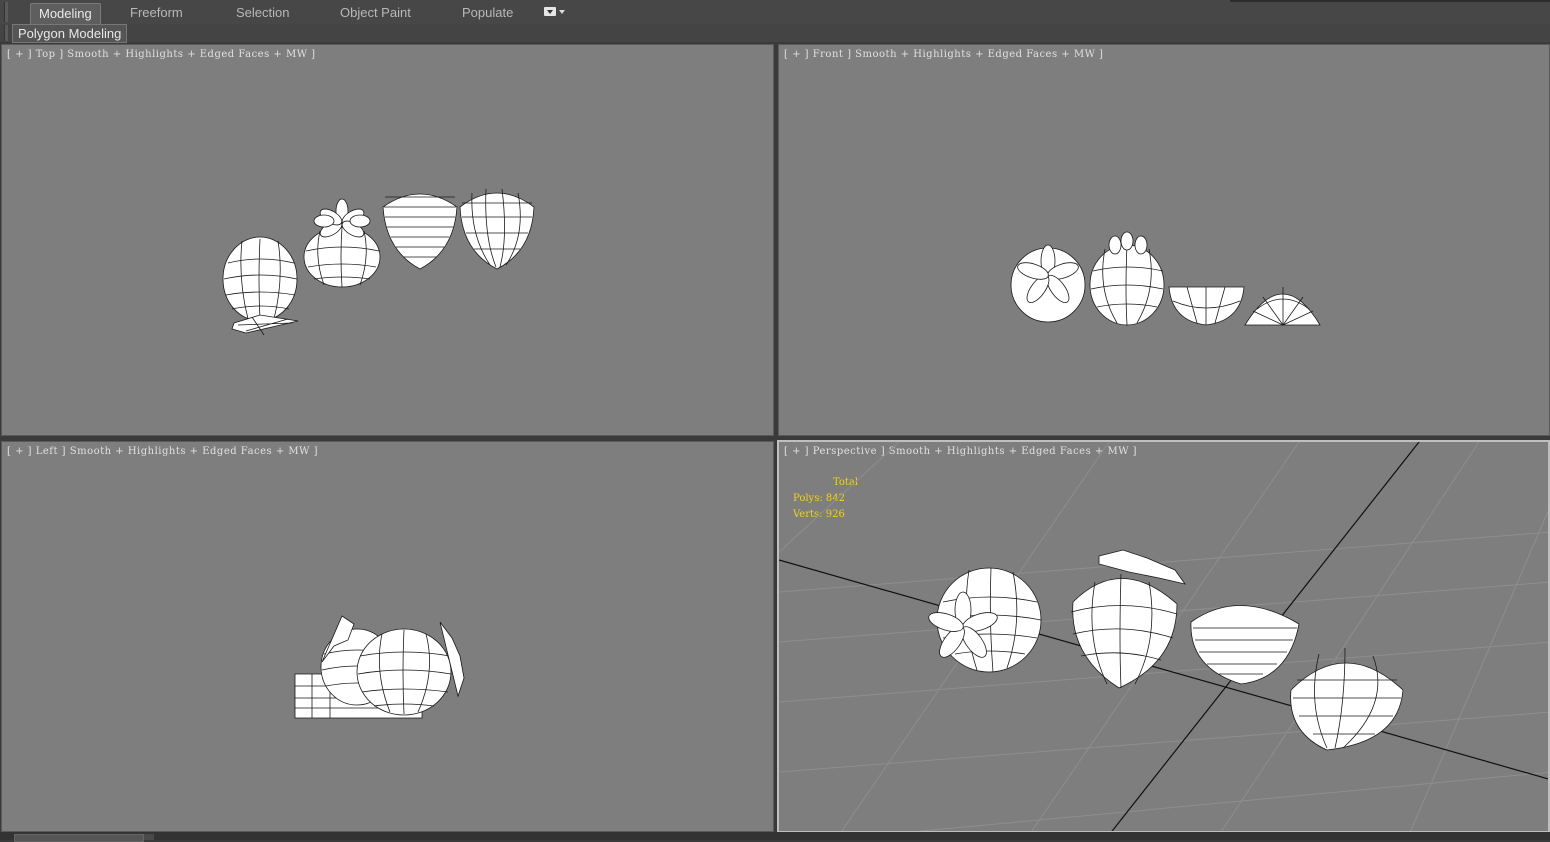 The width and height of the screenshot is (1550, 842). I want to click on dropdown-menu-icon, so click(554, 12).